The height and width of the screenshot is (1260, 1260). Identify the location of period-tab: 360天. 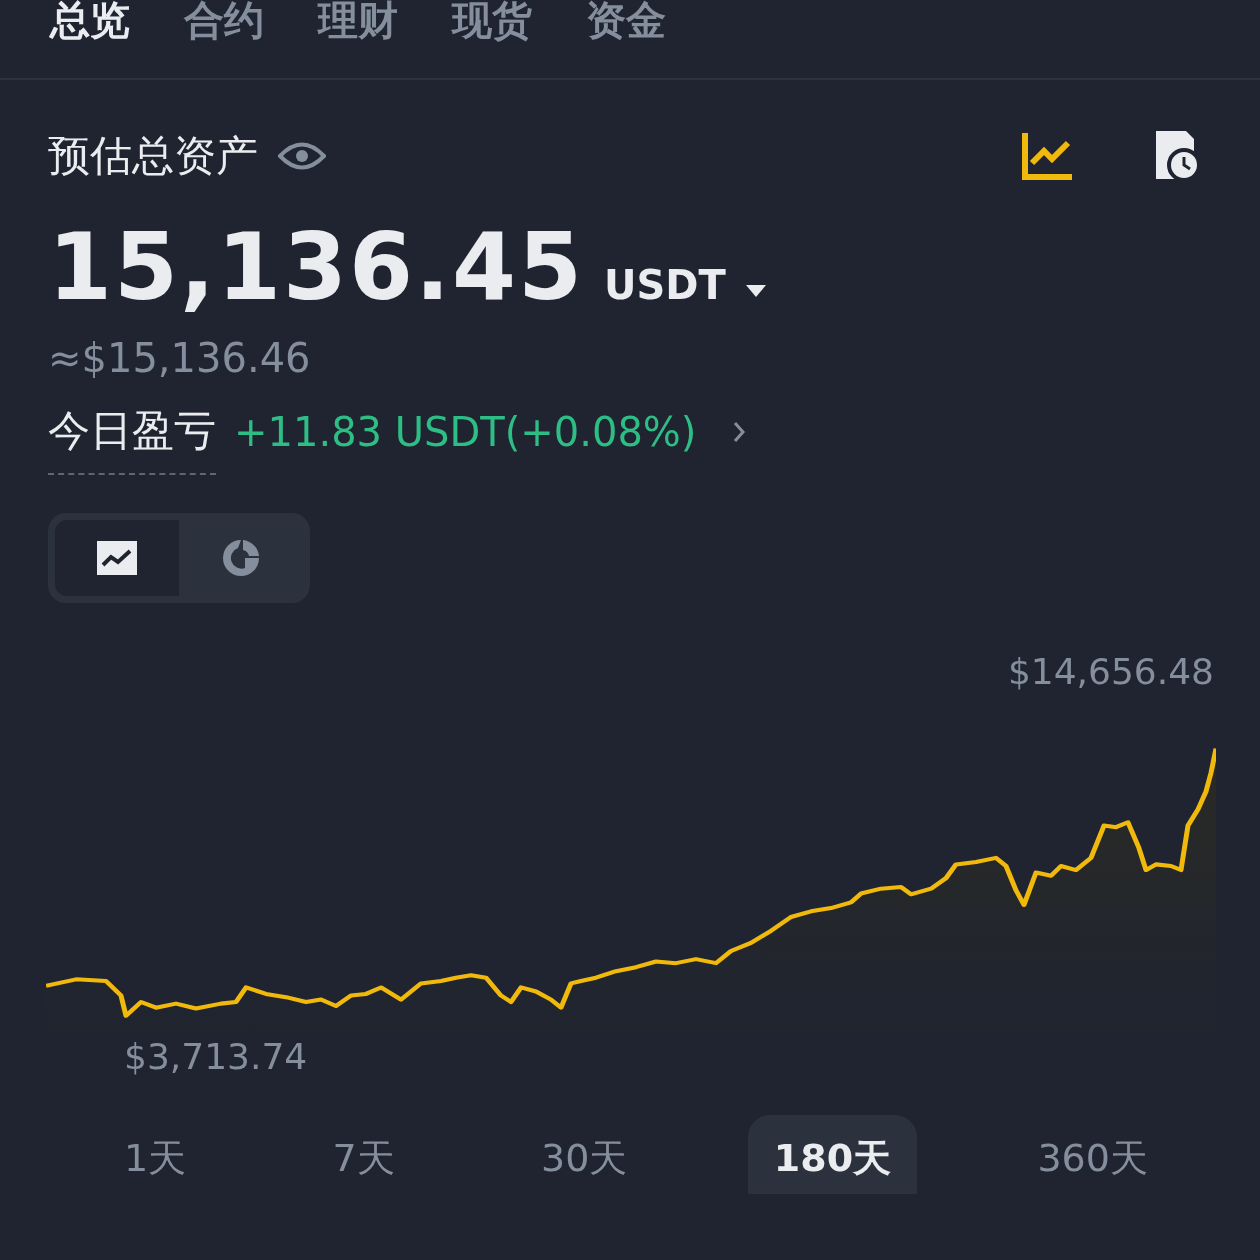
(1092, 1154).